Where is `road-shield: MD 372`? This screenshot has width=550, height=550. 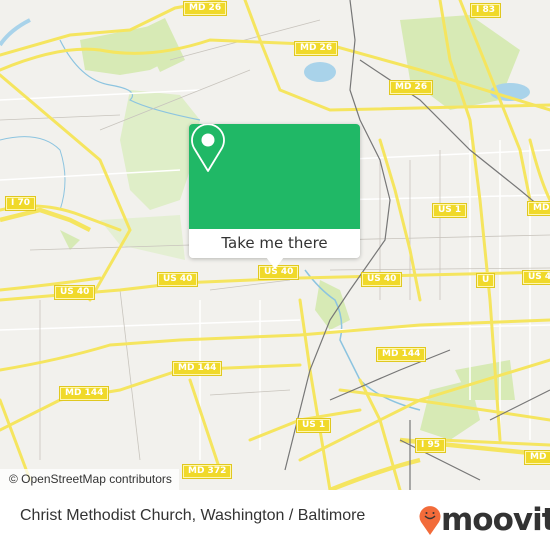
road-shield: MD 372 is located at coordinates (207, 471).